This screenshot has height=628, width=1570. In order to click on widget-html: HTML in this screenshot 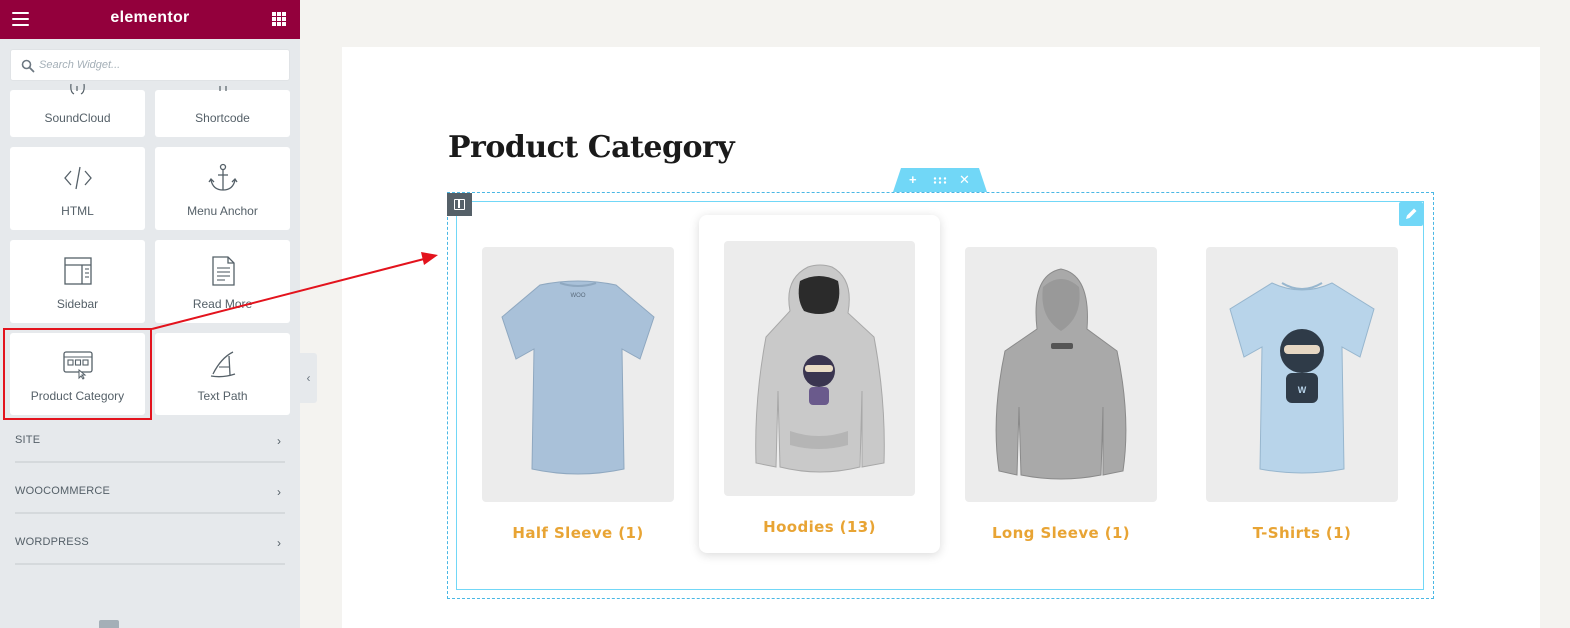, I will do `click(77, 188)`.